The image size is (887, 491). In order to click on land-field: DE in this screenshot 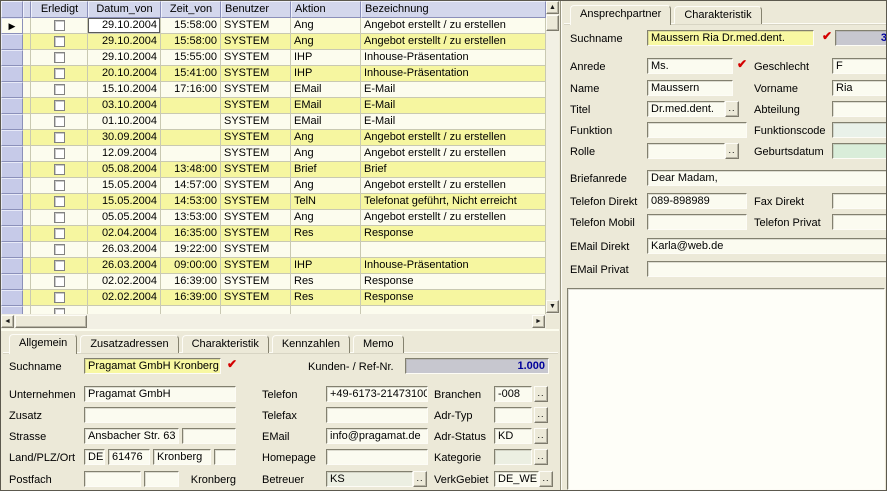, I will do `click(94, 457)`.